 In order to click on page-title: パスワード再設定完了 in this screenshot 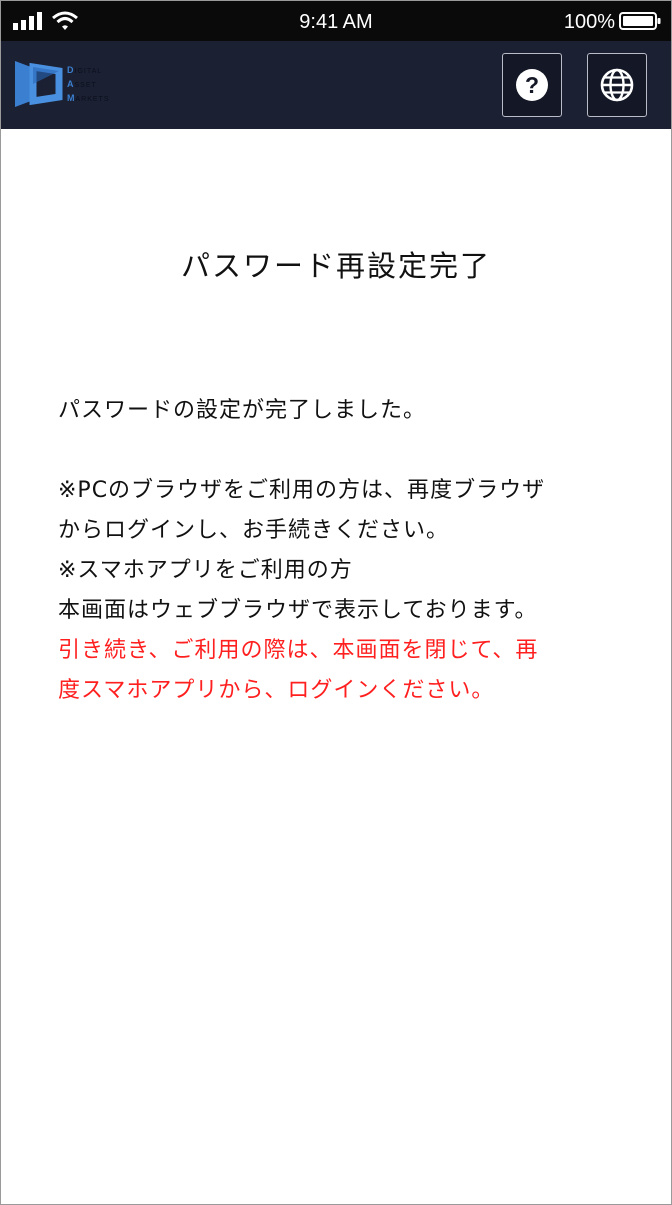, I will do `click(335, 266)`.